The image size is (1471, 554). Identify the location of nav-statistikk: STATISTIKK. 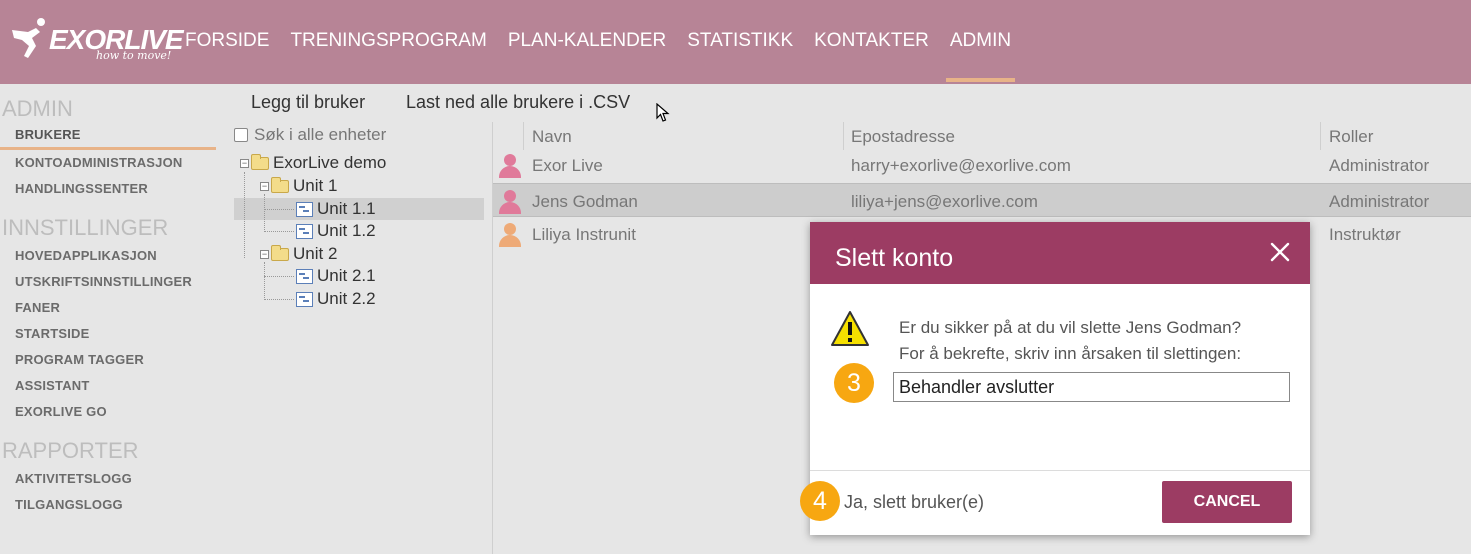
(740, 57).